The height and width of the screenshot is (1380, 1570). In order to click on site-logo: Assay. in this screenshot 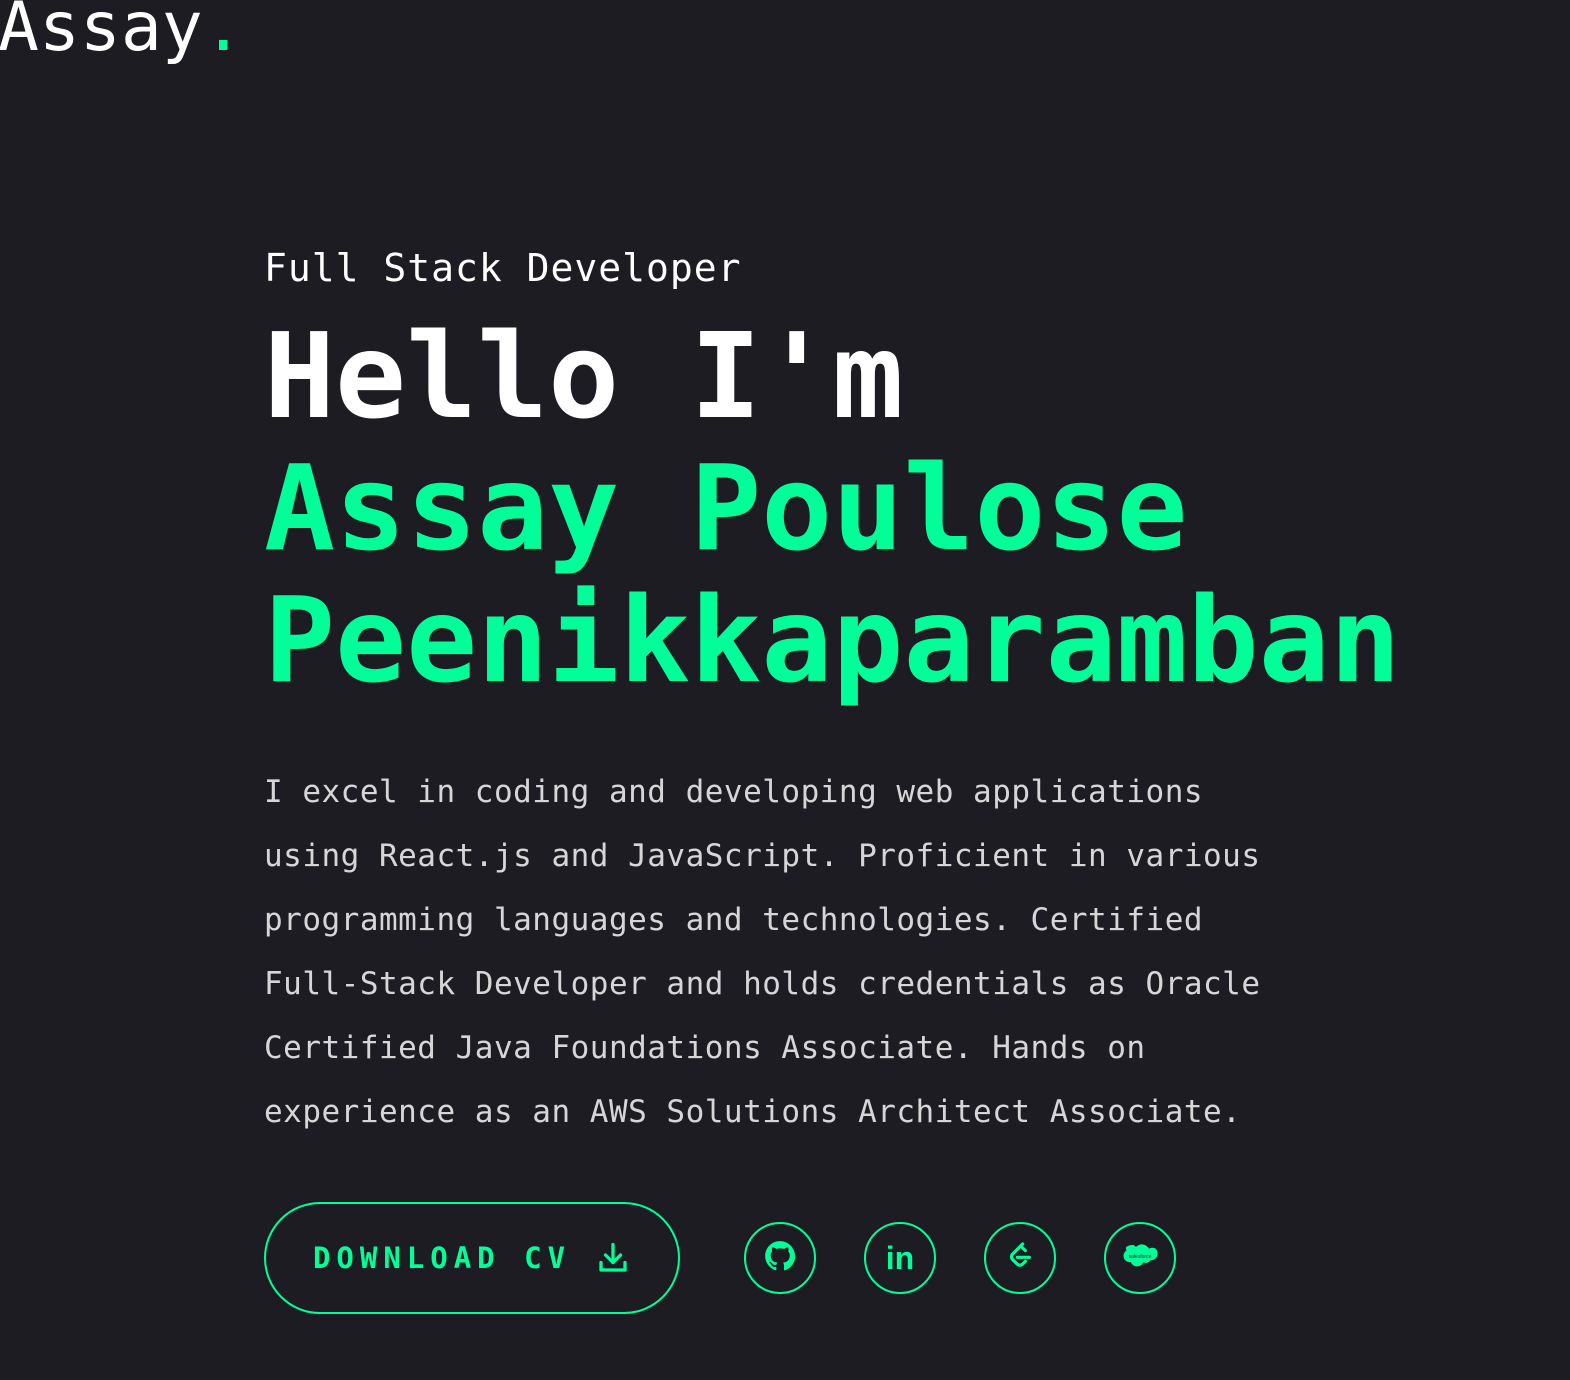, I will do `click(122, 31)`.